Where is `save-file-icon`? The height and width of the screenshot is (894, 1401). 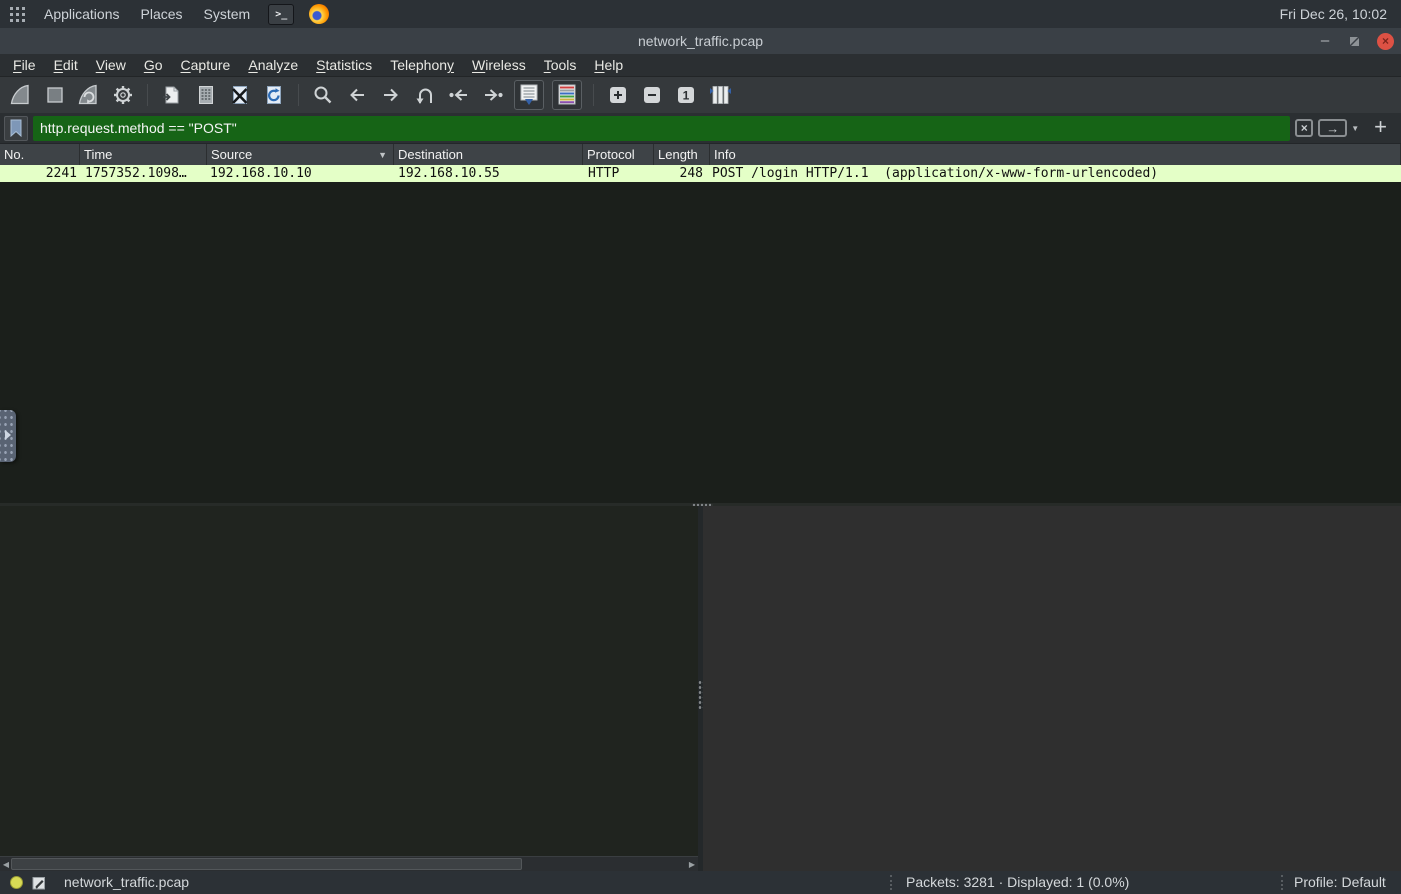 save-file-icon is located at coordinates (206, 95).